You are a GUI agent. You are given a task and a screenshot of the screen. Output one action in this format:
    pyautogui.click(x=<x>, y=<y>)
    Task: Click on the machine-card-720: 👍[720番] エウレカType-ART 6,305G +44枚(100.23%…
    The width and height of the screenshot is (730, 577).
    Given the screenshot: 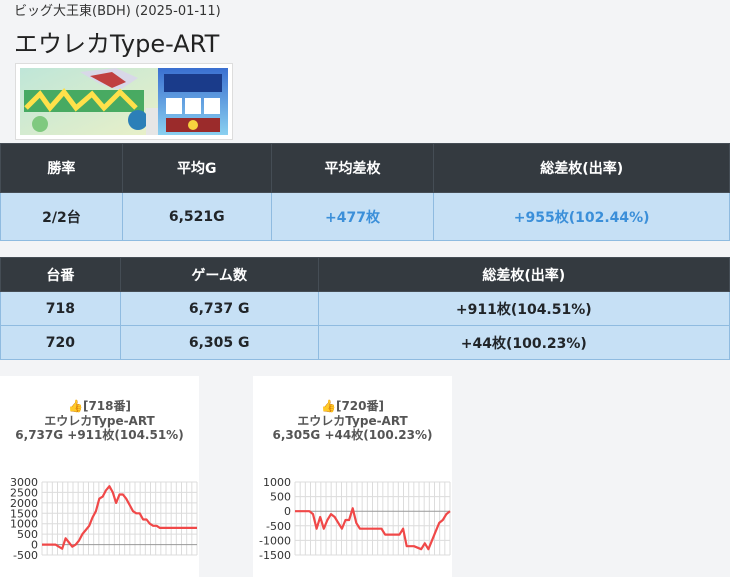 What is the action you would take?
    pyautogui.click(x=352, y=476)
    